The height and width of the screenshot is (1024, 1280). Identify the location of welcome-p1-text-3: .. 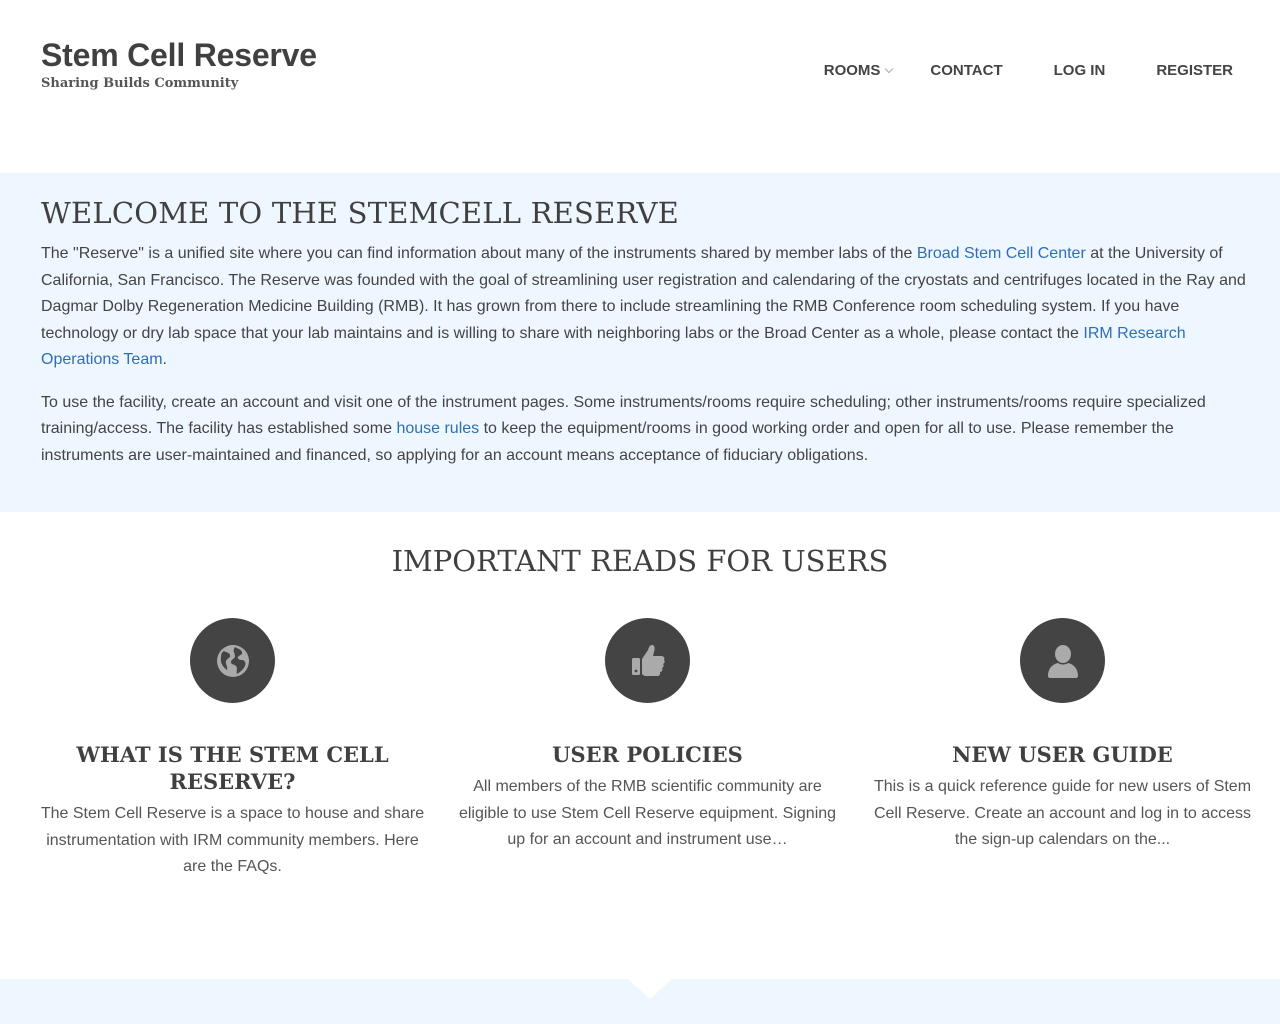
(164, 359).